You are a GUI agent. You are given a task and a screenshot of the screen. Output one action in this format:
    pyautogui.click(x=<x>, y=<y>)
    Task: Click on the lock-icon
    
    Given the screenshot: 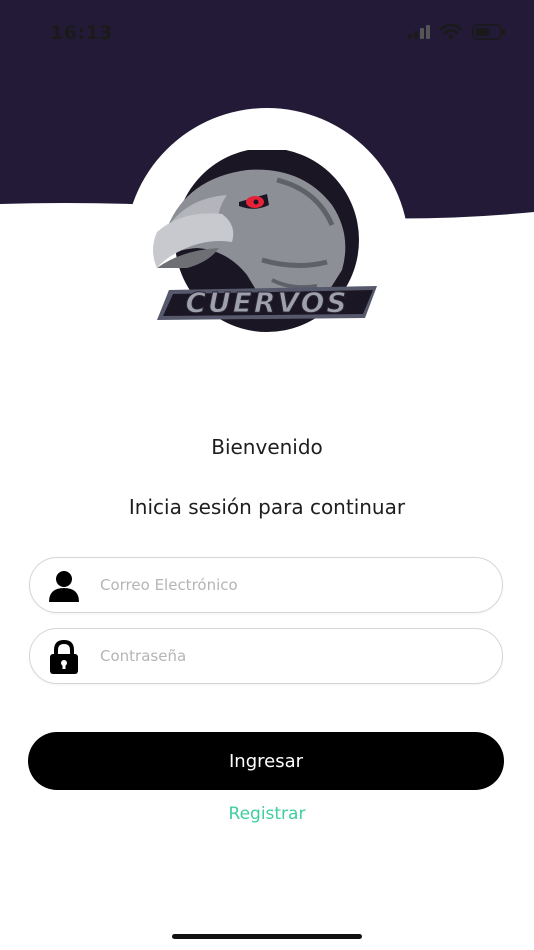 What is the action you would take?
    pyautogui.click(x=64, y=656)
    